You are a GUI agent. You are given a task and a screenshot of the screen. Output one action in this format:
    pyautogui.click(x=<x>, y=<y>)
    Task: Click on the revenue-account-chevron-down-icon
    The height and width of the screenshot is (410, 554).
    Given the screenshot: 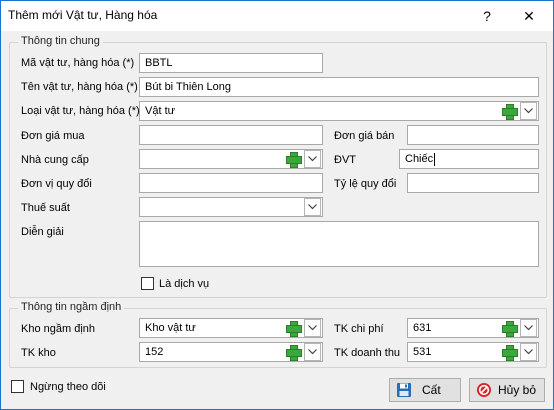 What is the action you would take?
    pyautogui.click(x=528, y=352)
    